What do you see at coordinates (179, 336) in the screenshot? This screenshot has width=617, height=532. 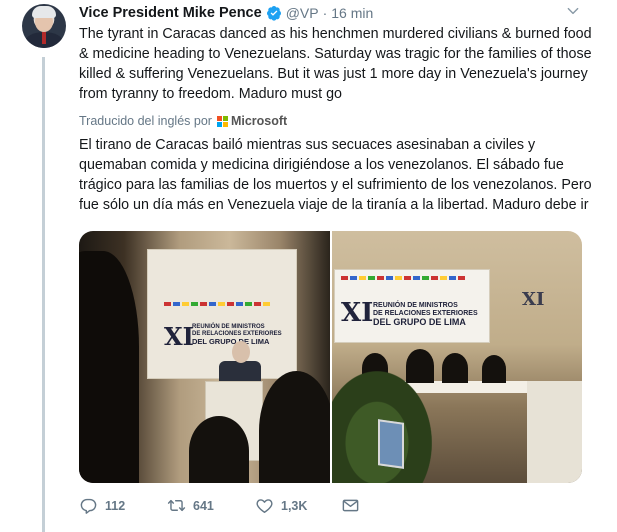 I see `banner-numeral: XI` at bounding box center [179, 336].